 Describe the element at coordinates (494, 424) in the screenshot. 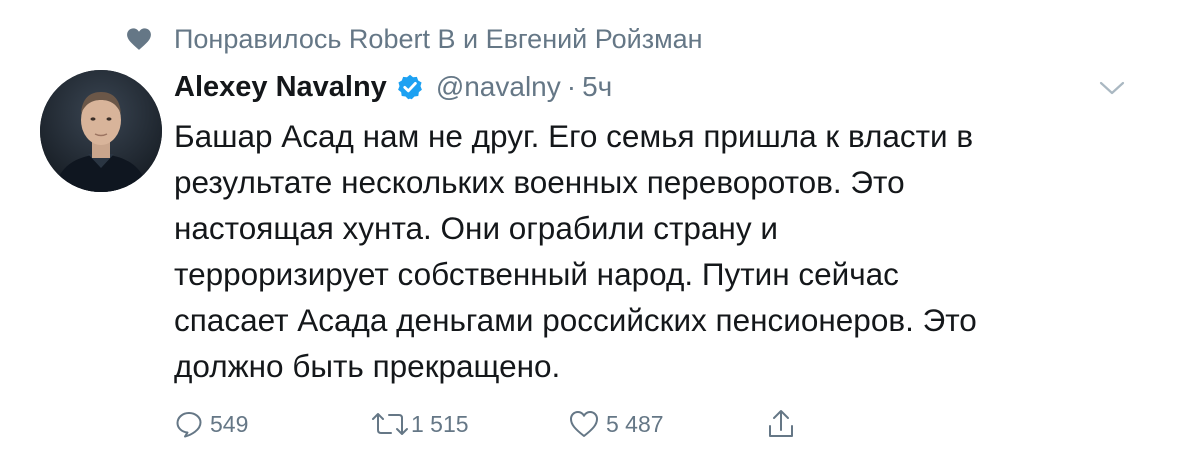

I see `tweet-actions: 549 1 515 5 487` at that location.